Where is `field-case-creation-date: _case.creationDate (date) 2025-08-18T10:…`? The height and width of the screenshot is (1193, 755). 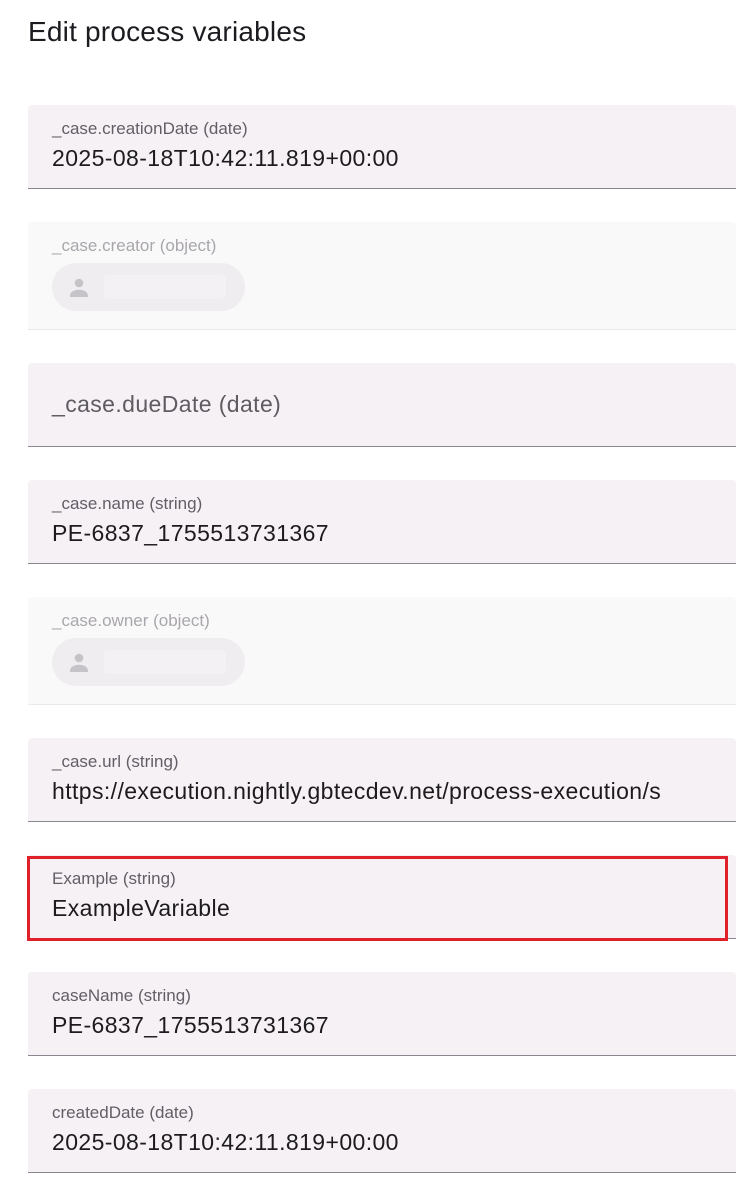 field-case-creation-date: _case.creationDate (date) 2025-08-18T10:… is located at coordinates (382, 147).